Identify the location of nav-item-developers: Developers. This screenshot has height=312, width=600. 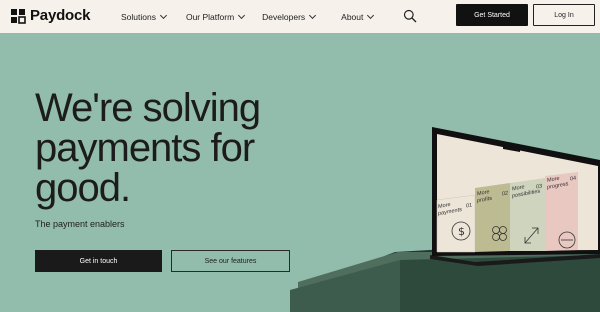
(289, 16).